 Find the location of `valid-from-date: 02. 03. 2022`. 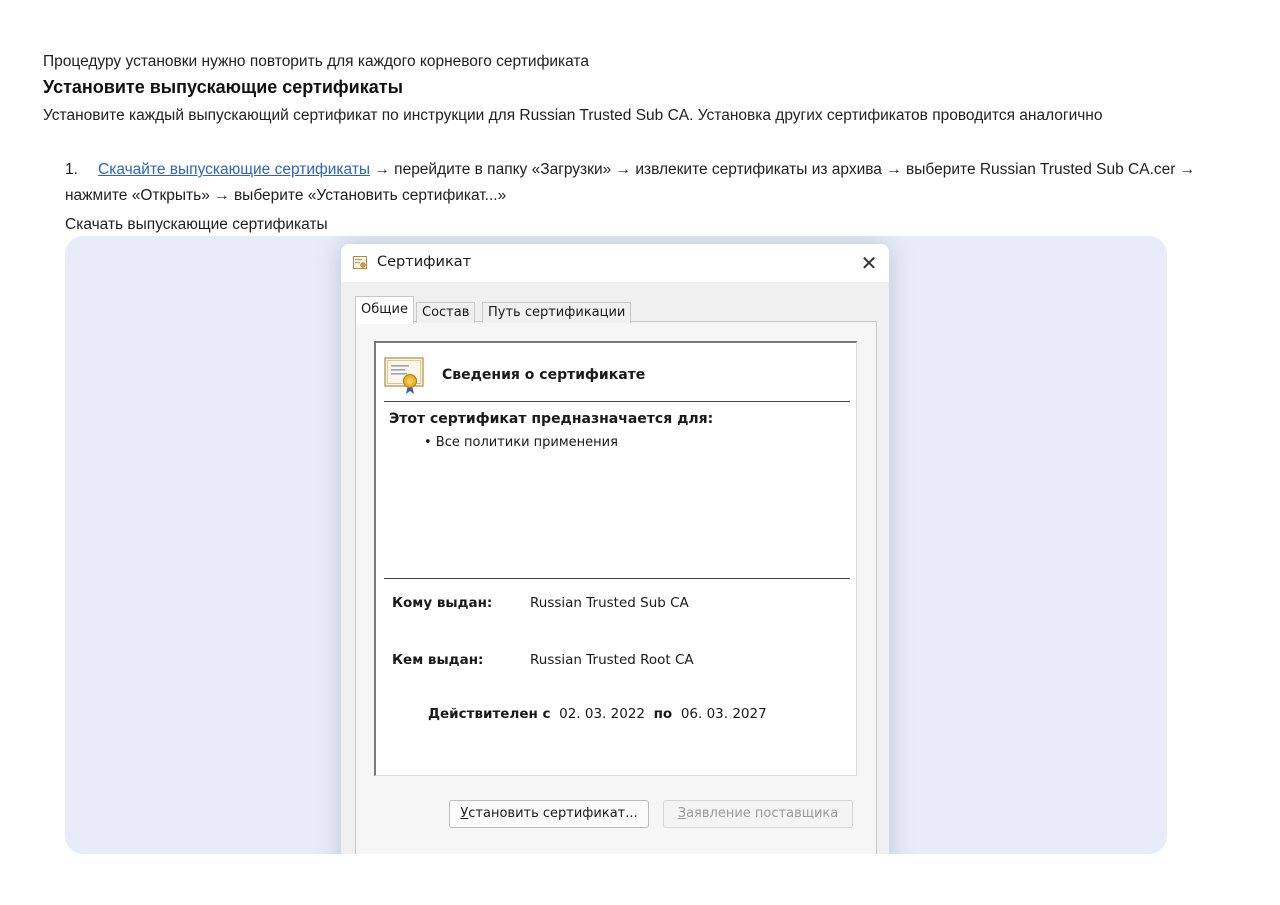

valid-from-date: 02. 03. 2022 is located at coordinates (602, 714).